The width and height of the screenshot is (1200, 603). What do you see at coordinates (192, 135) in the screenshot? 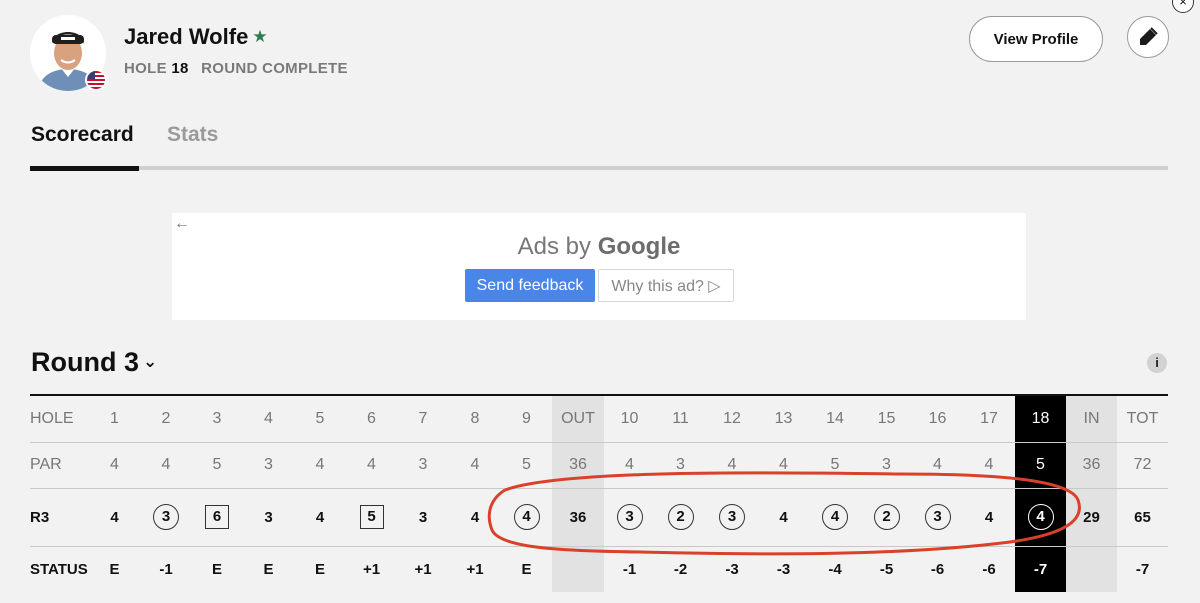
I see `tab-stats: Stats` at bounding box center [192, 135].